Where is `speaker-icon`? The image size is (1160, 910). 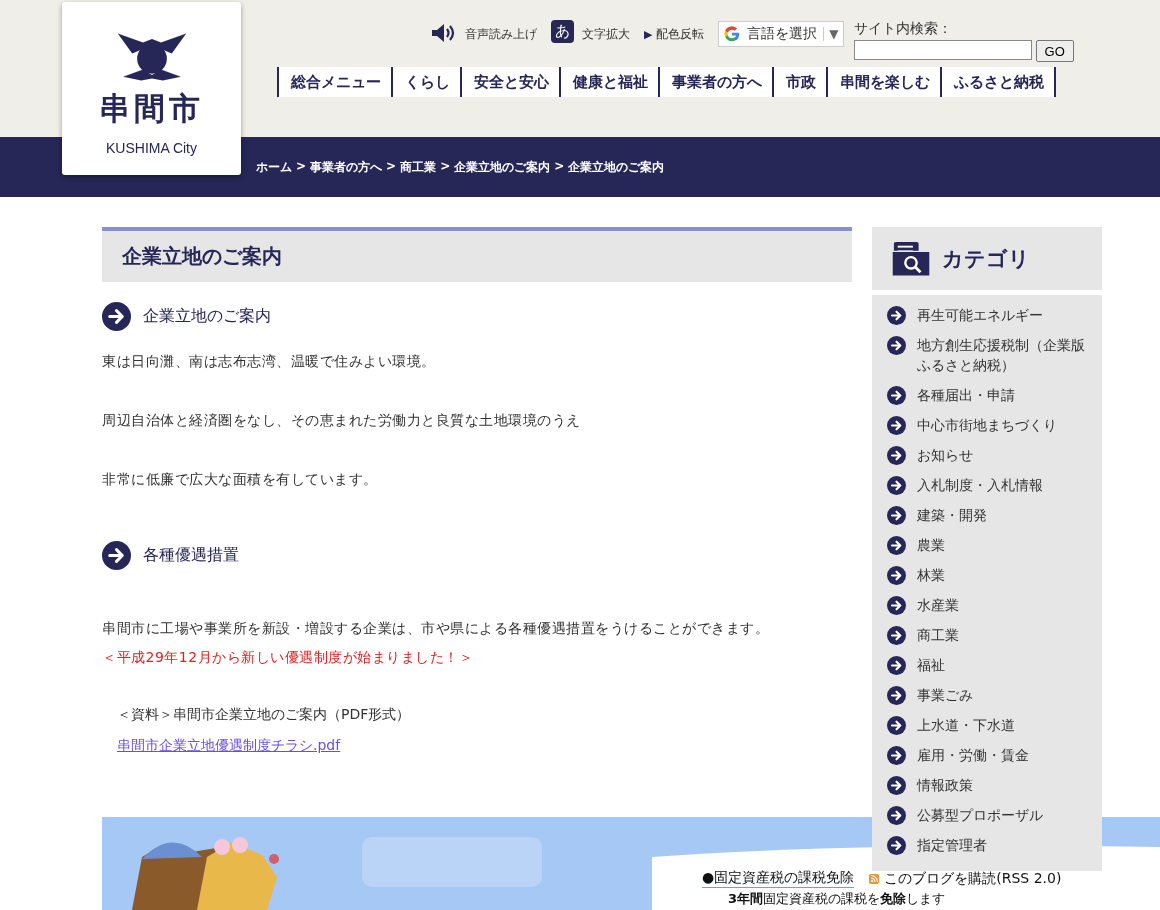 speaker-icon is located at coordinates (444, 33).